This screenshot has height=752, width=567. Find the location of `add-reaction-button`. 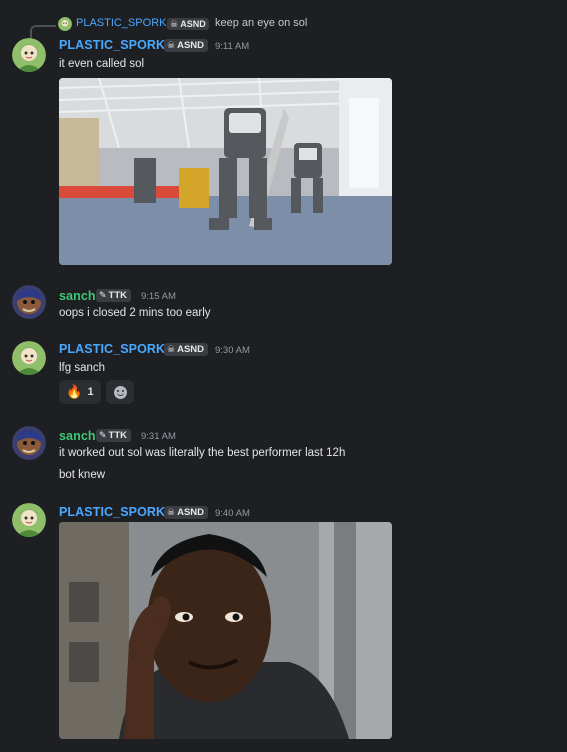

add-reaction-button is located at coordinates (120, 392).